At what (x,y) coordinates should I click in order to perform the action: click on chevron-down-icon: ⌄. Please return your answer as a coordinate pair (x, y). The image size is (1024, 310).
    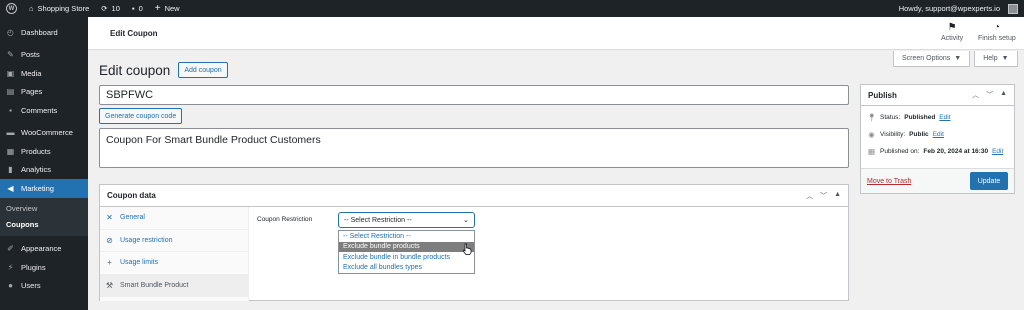
    Looking at the image, I should click on (466, 220).